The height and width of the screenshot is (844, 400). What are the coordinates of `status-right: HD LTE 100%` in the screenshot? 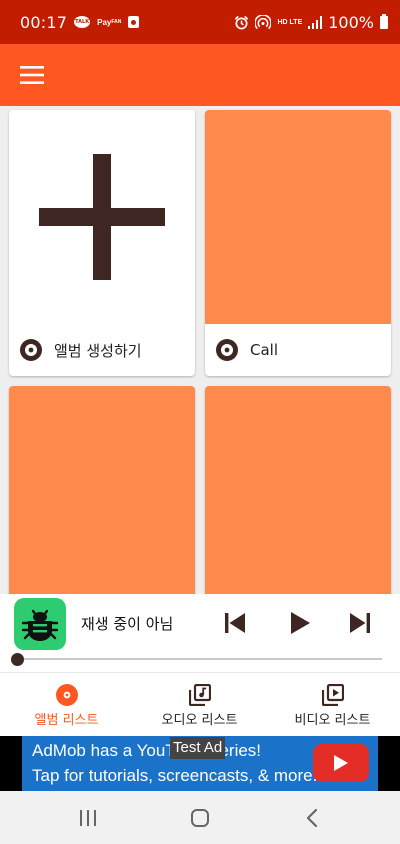 It's located at (311, 22).